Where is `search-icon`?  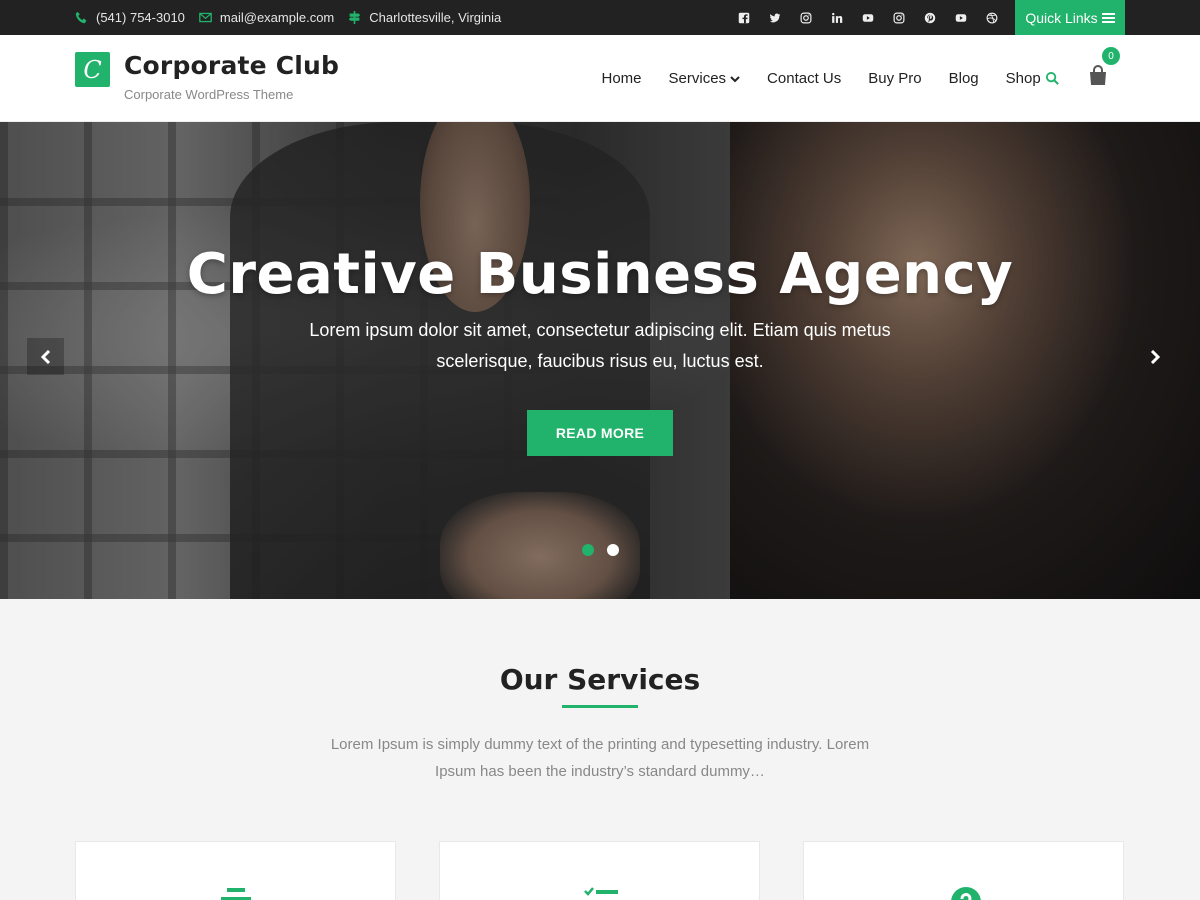
search-icon is located at coordinates (1052, 78).